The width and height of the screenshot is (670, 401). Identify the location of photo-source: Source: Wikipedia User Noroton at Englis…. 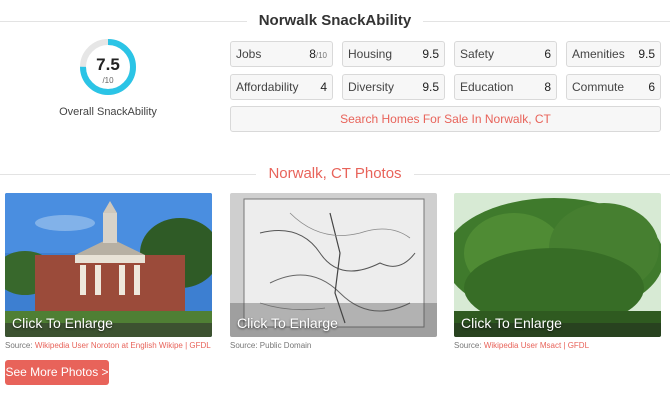
(108, 345).